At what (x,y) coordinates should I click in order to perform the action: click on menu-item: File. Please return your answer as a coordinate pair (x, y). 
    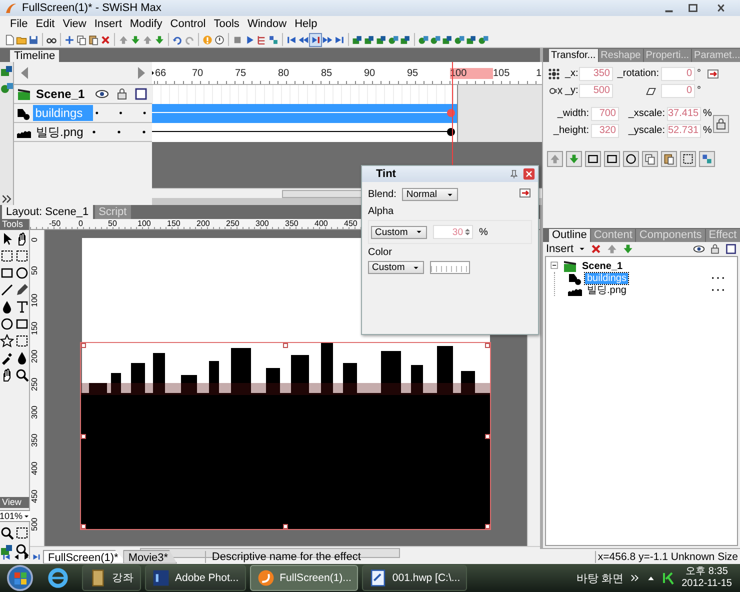
    Looking at the image, I should click on (19, 24).